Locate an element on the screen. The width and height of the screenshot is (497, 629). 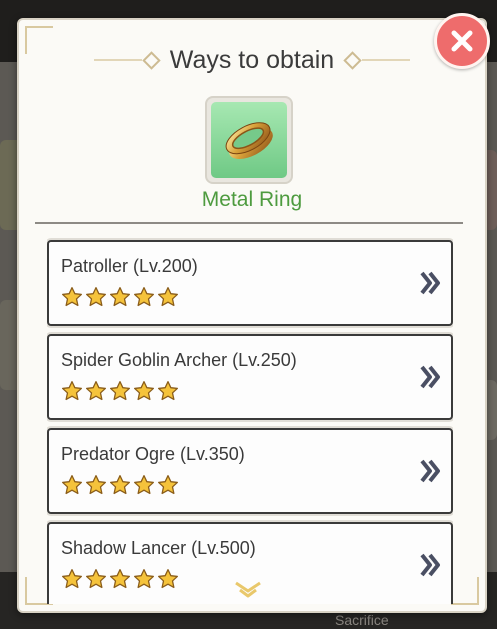
item-icon-frame is located at coordinates (249, 140).